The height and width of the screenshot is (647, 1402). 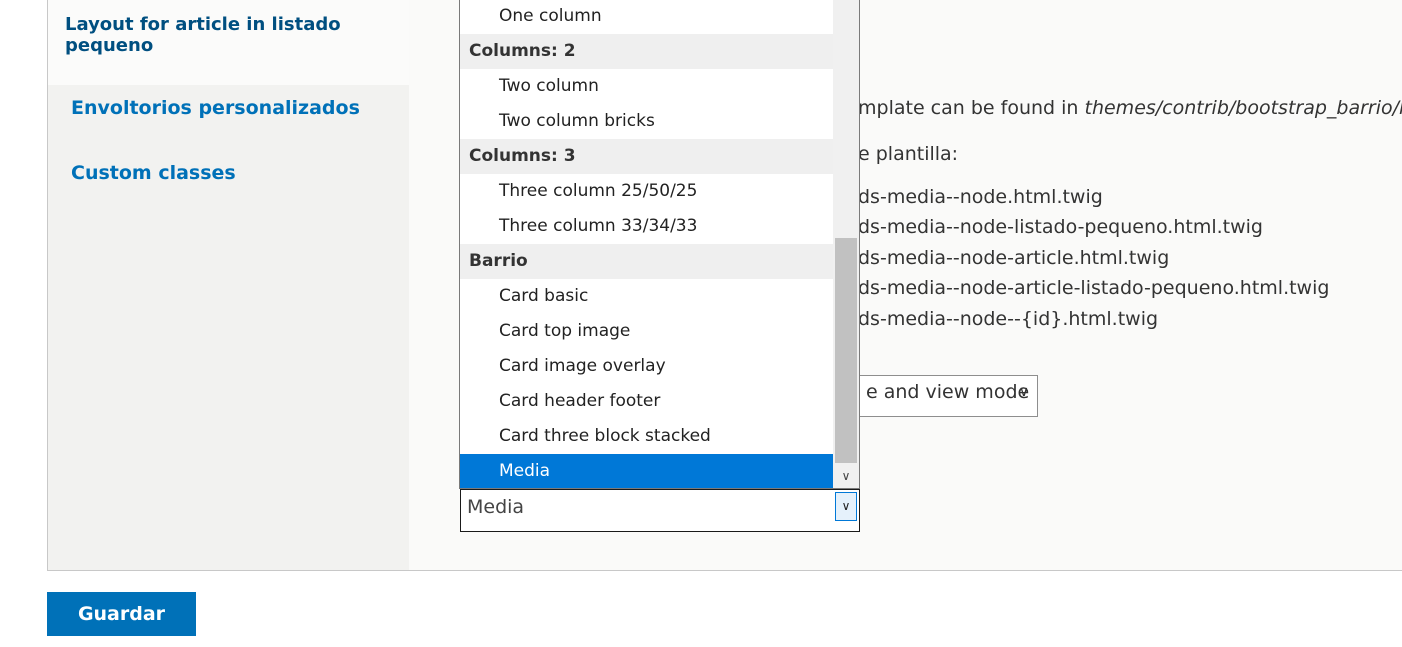 What do you see at coordinates (121, 614) in the screenshot?
I see `save-button: Guardar` at bounding box center [121, 614].